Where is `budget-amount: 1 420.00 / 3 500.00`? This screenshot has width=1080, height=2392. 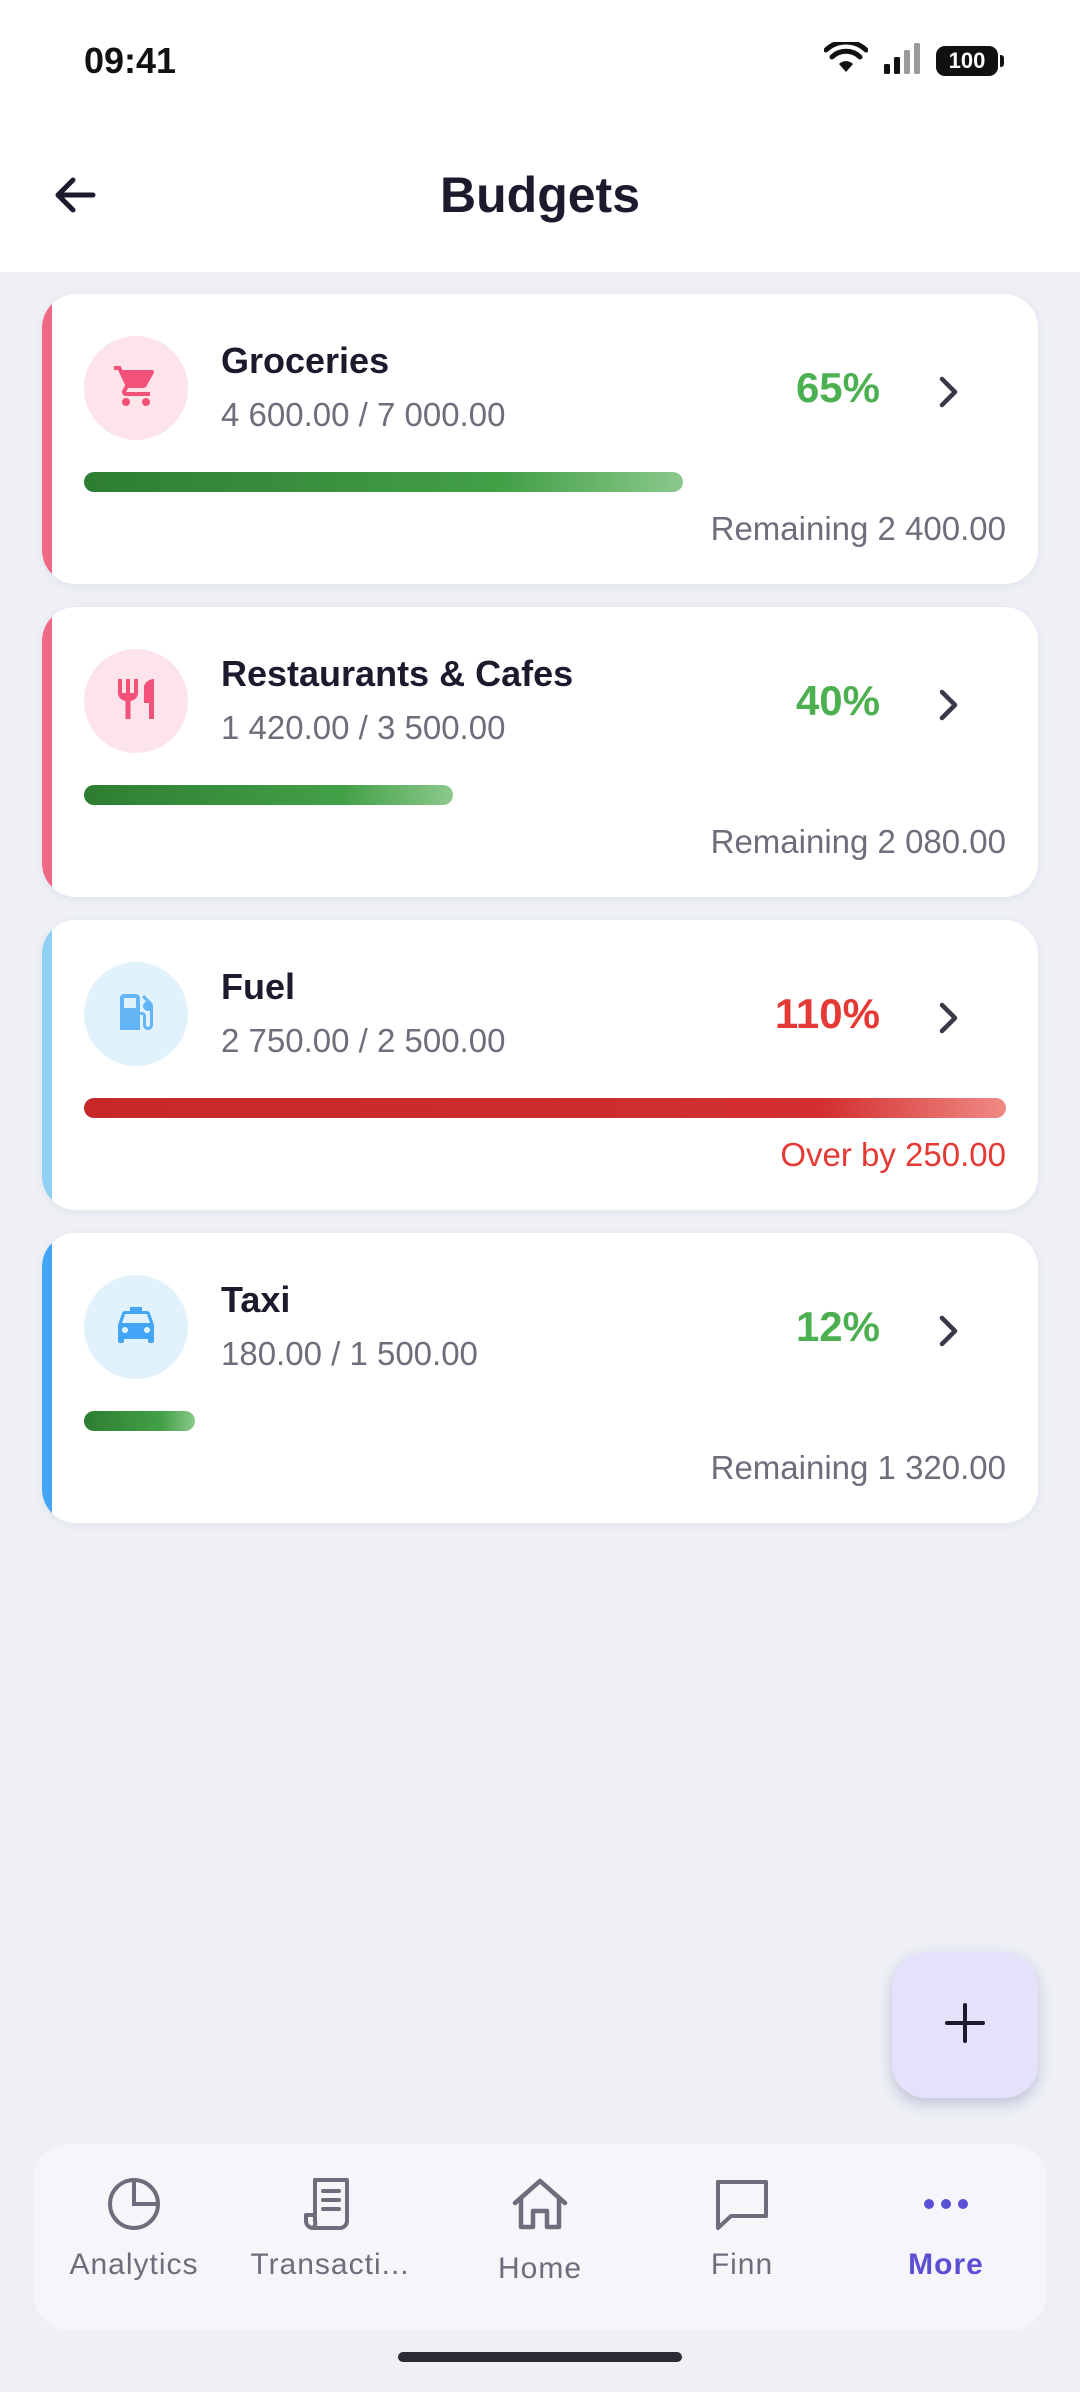 budget-amount: 1 420.00 / 3 500.00 is located at coordinates (363, 727).